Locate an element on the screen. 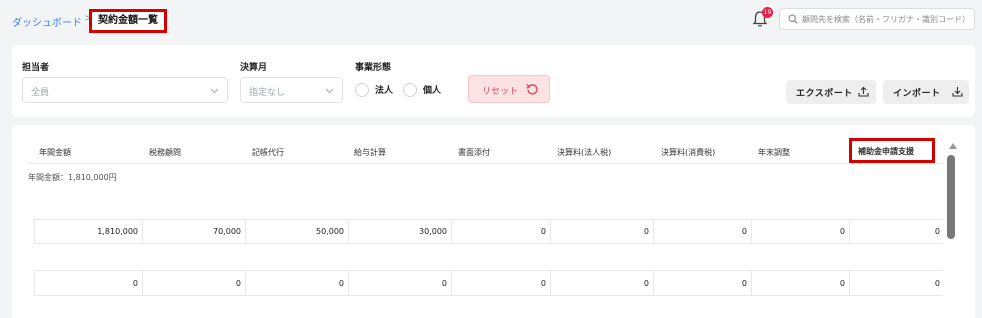 The width and height of the screenshot is (982, 318). column-header: 書面添付 is located at coordinates (474, 152).